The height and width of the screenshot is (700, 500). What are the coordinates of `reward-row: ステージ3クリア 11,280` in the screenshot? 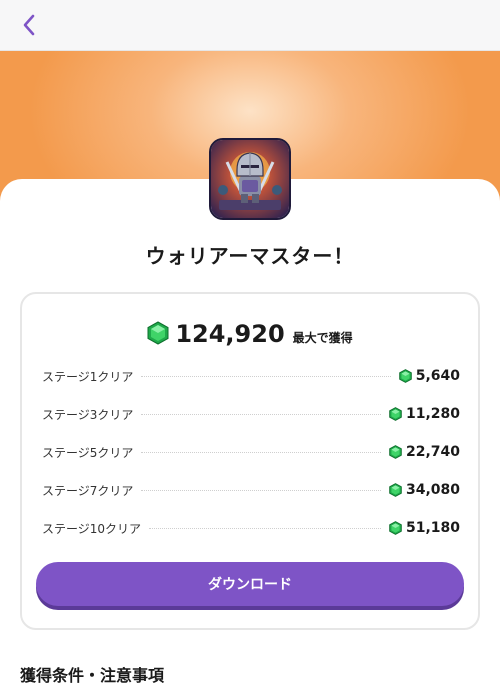 It's located at (251, 414).